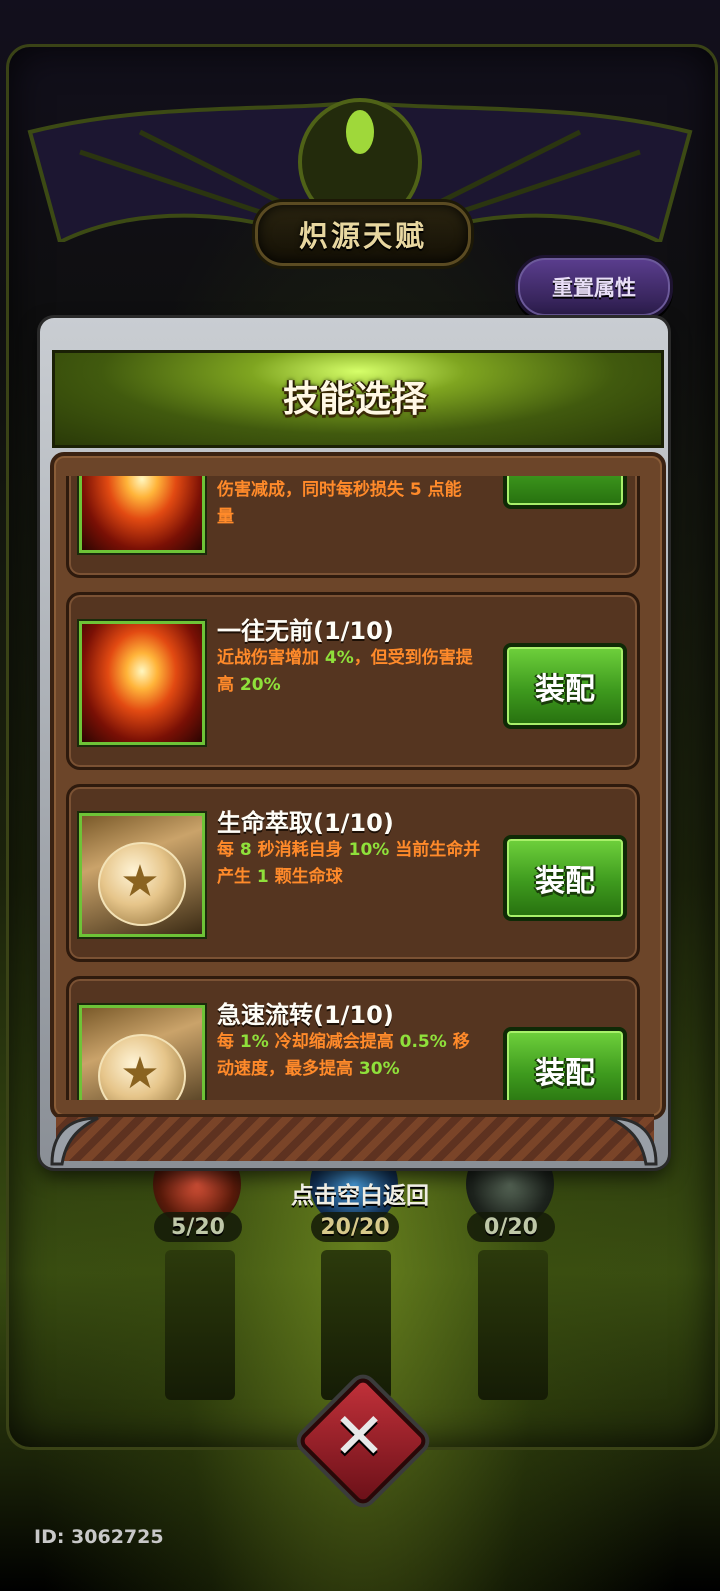  I want to click on talent-pillar-middle, so click(356, 1325).